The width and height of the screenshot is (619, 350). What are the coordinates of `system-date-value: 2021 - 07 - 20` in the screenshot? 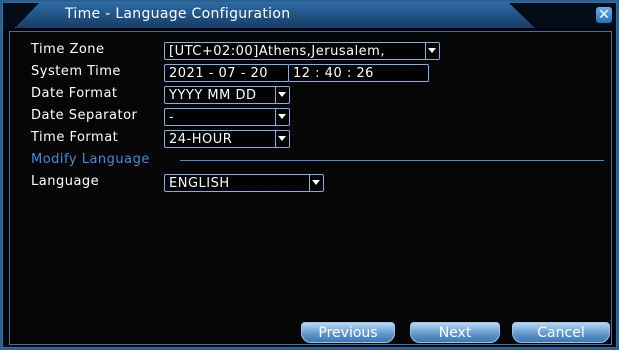 It's located at (219, 73).